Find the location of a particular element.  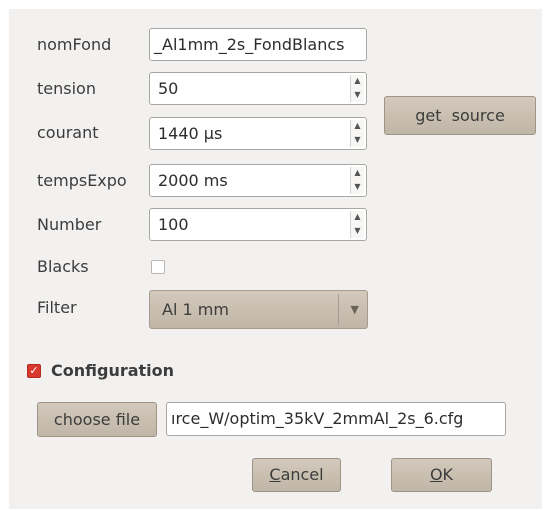

cancel-button: Cancel is located at coordinates (296, 475).